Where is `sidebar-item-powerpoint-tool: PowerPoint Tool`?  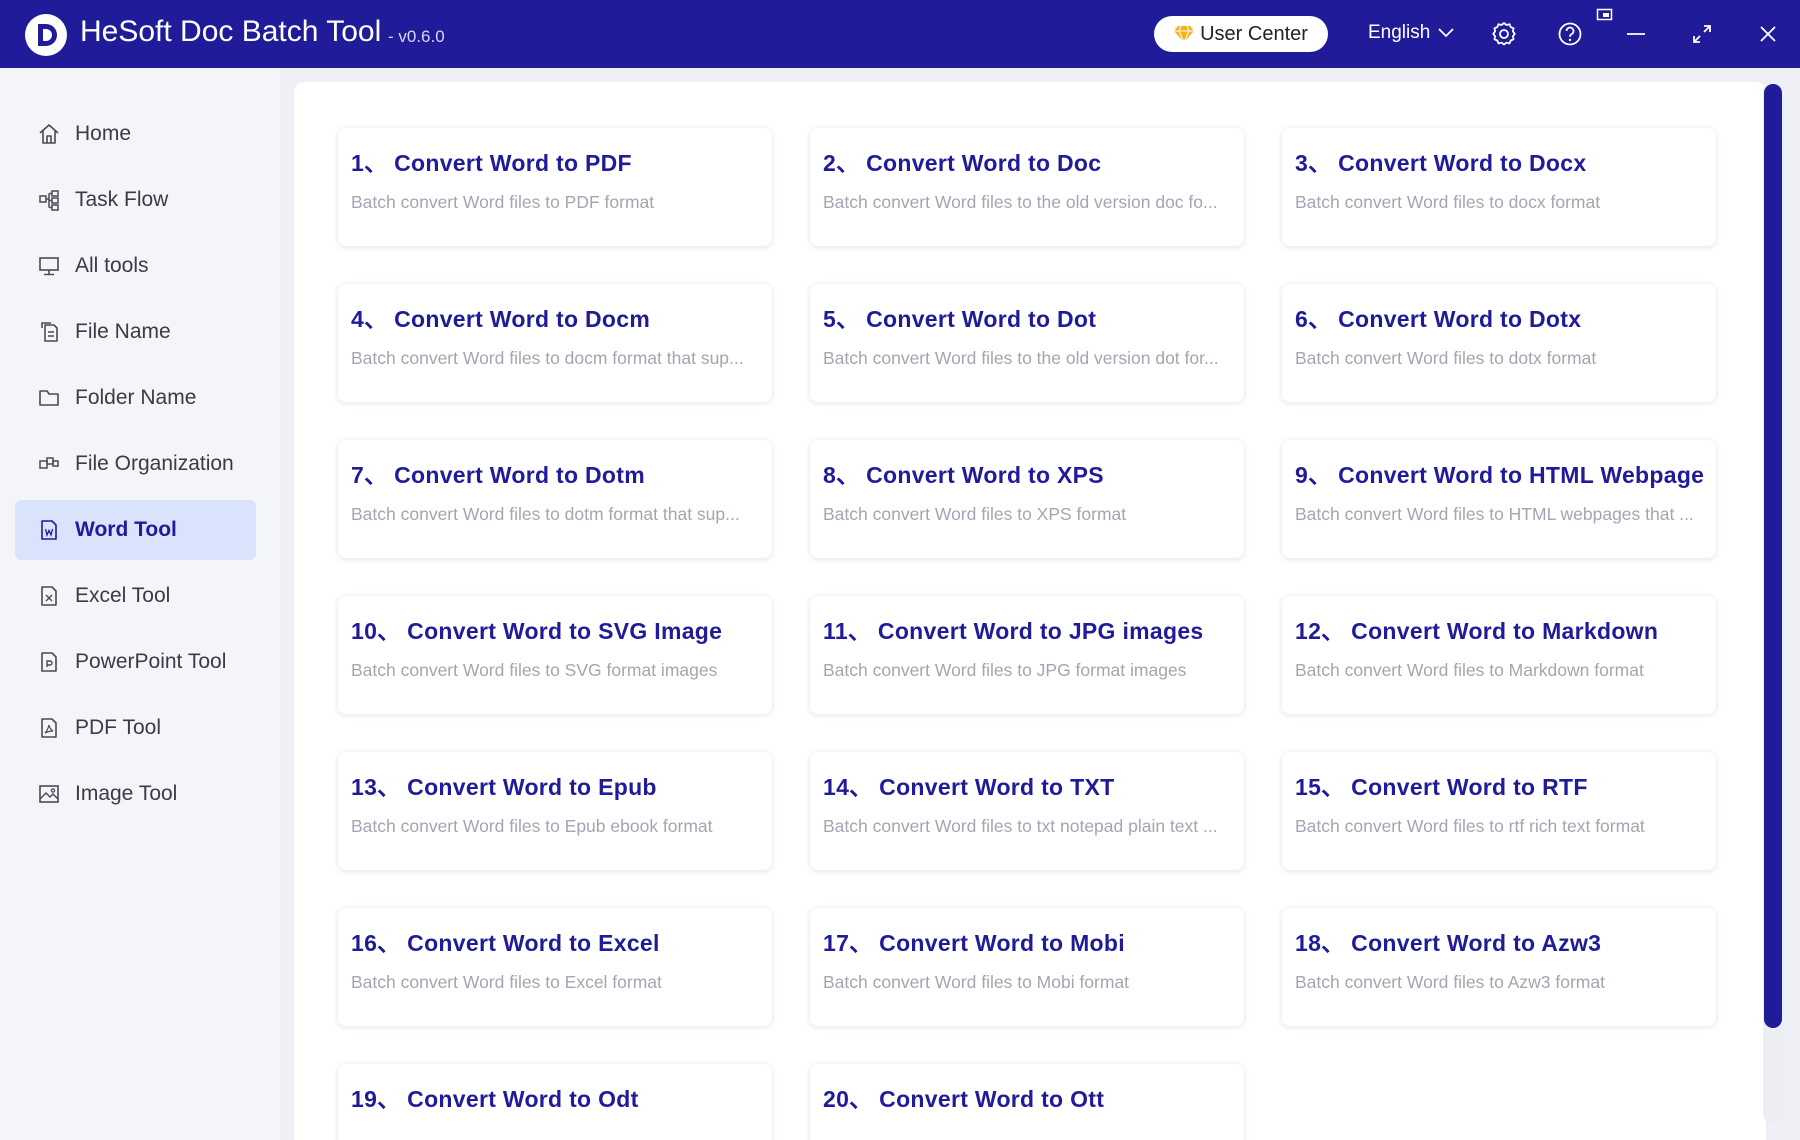 sidebar-item-powerpoint-tool: PowerPoint Tool is located at coordinates (135, 662).